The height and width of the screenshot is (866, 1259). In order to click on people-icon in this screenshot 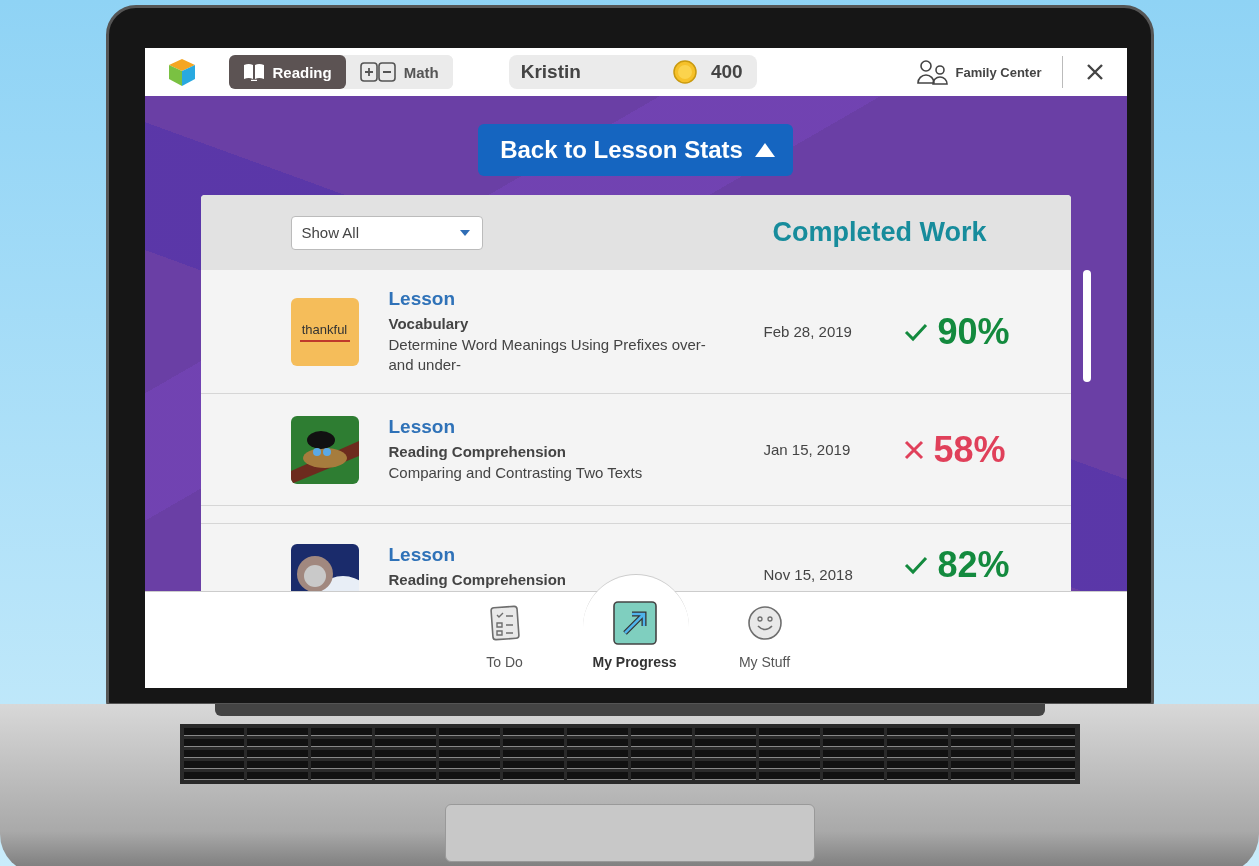, I will do `click(932, 72)`.